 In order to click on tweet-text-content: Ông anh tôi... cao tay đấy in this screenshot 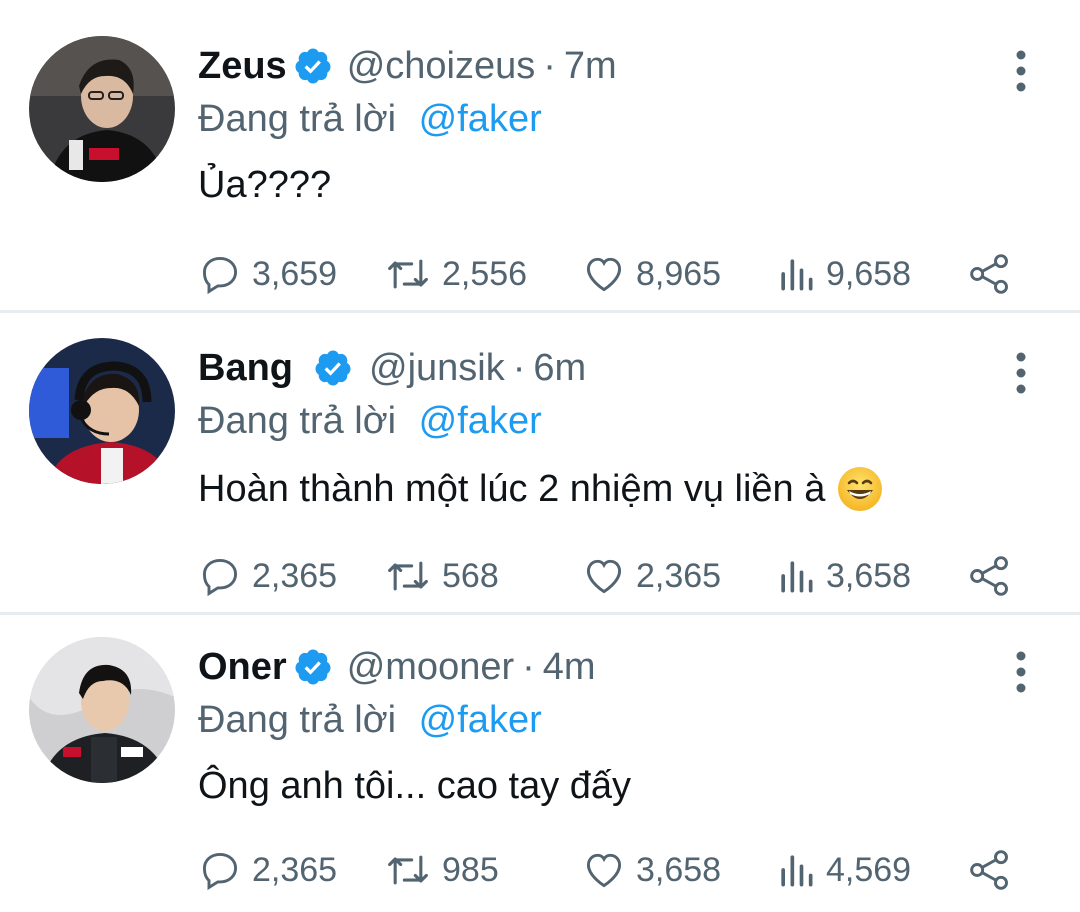, I will do `click(415, 786)`.